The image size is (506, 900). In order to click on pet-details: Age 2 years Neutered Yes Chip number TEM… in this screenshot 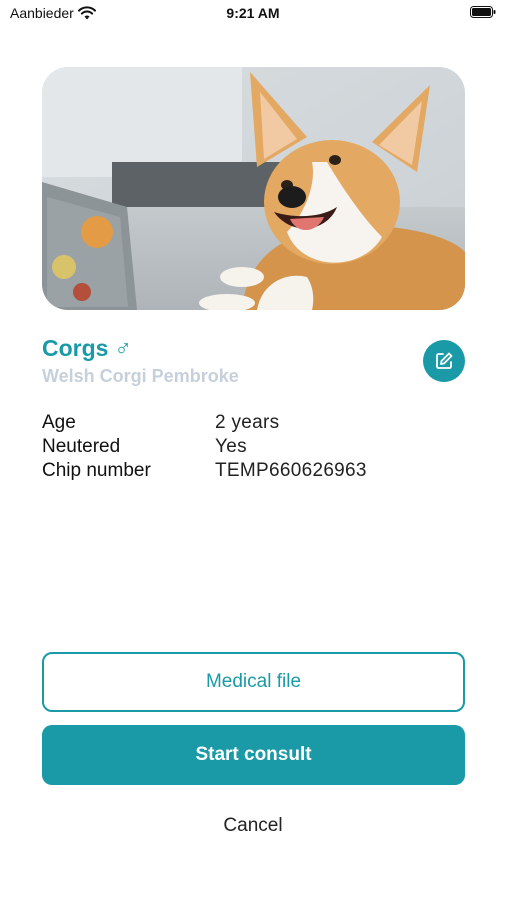, I will do `click(253, 447)`.